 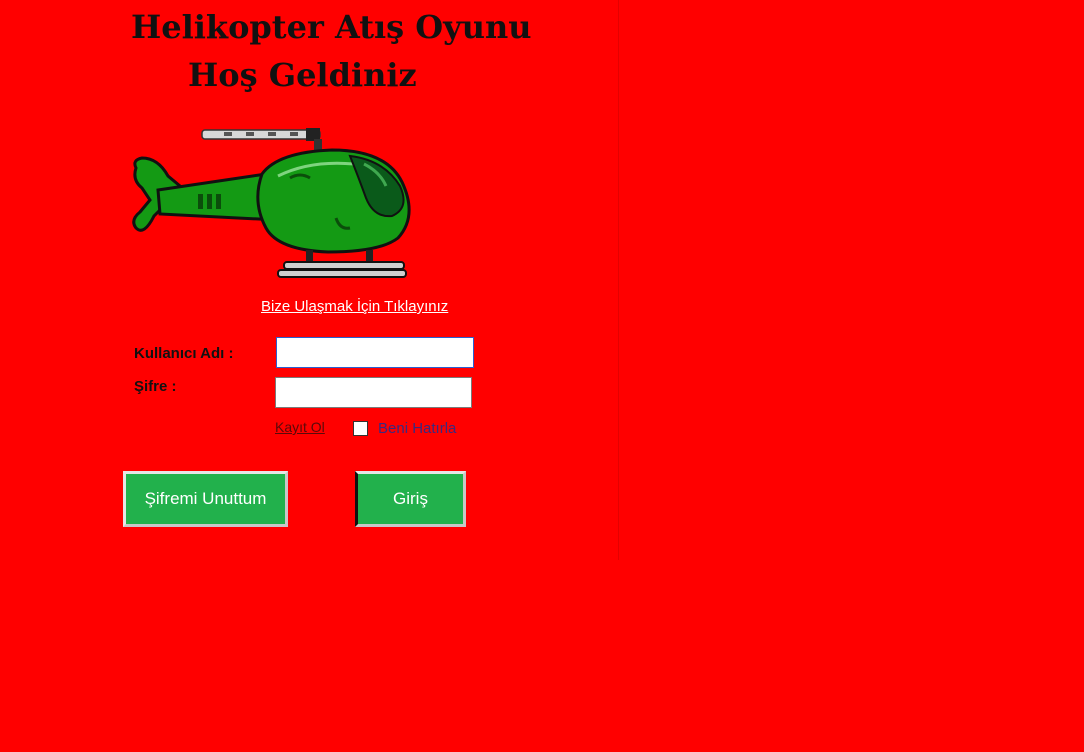 What do you see at coordinates (271, 203) in the screenshot?
I see `helicopter-image` at bounding box center [271, 203].